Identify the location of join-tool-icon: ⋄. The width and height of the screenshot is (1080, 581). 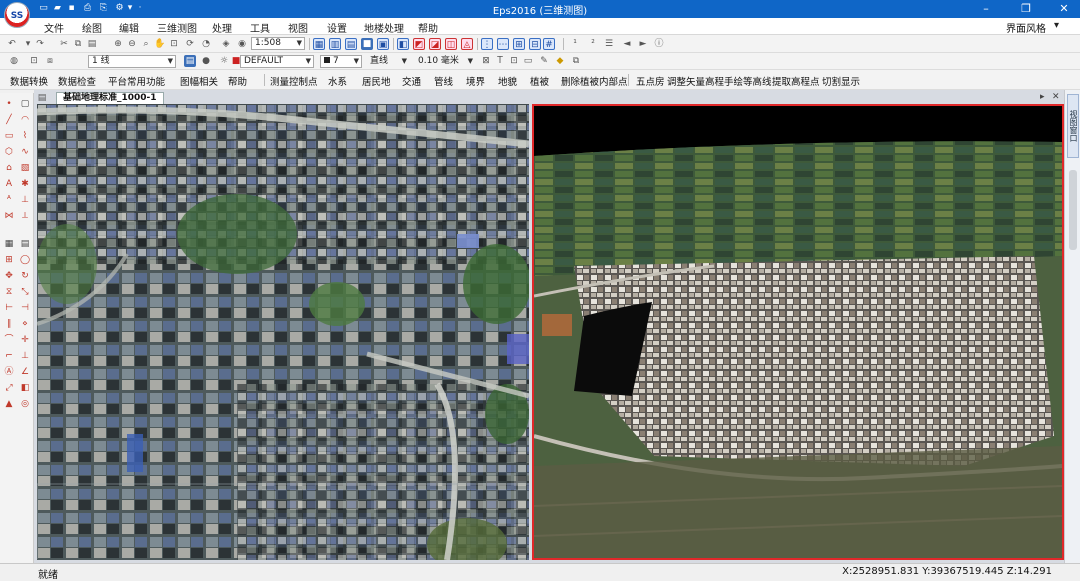
(25, 324).